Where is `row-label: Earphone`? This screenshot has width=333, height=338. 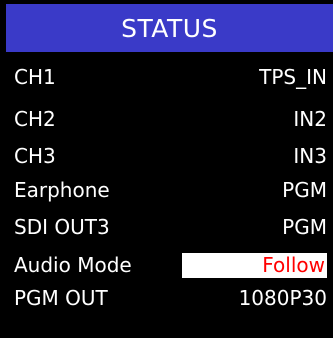
row-label: Earphone is located at coordinates (62, 190).